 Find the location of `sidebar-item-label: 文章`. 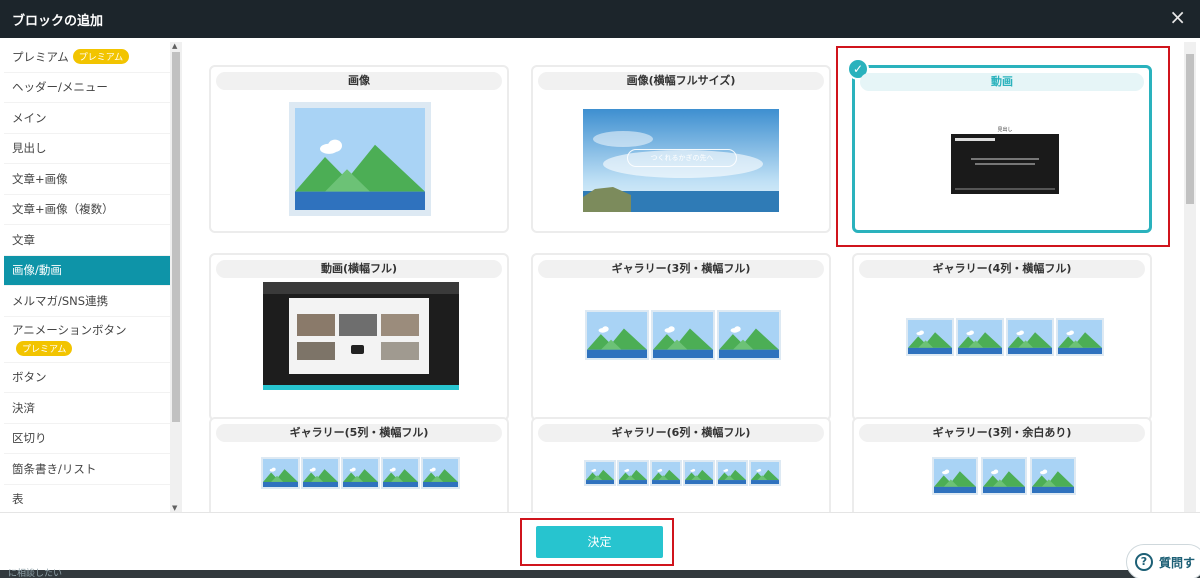

sidebar-item-label: 文章 is located at coordinates (23, 239).